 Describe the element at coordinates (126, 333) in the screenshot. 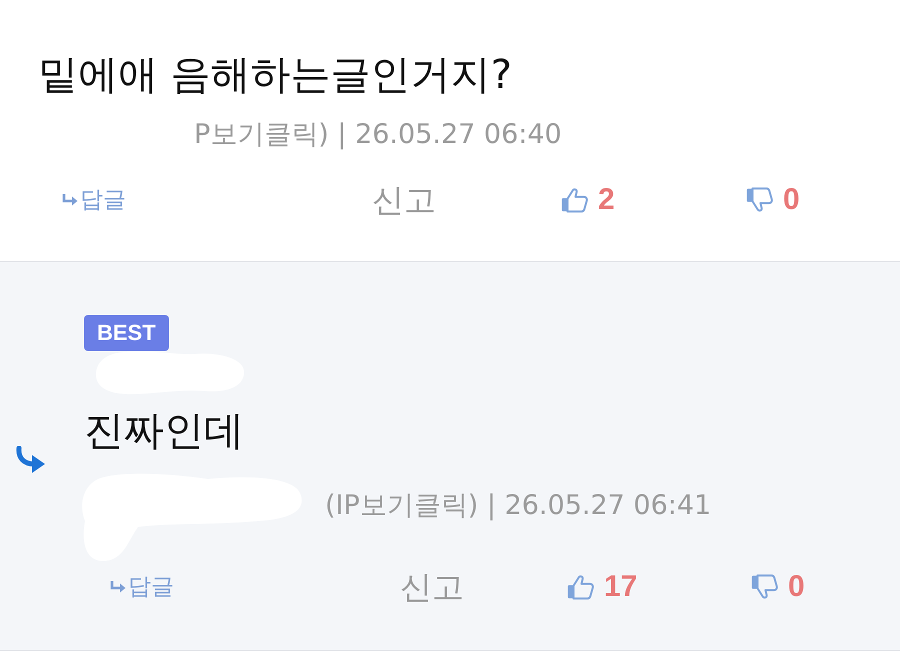

I see `best-badge: BEST` at that location.